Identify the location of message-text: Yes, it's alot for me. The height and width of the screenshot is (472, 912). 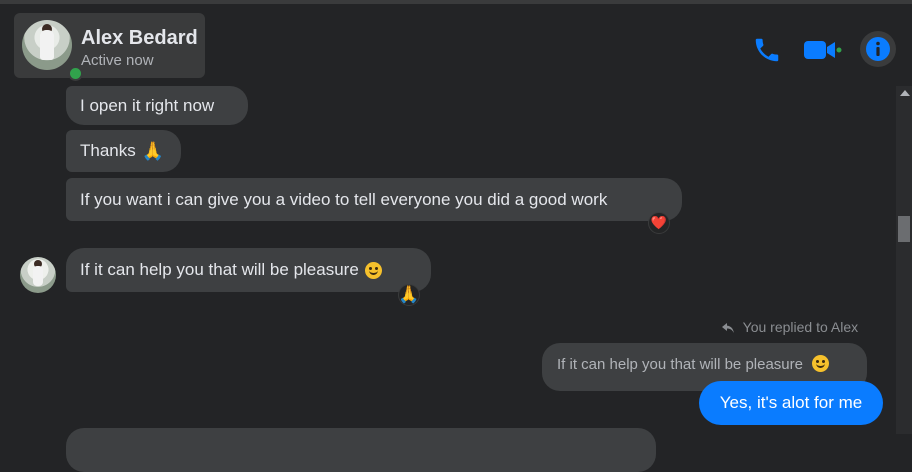
(791, 402).